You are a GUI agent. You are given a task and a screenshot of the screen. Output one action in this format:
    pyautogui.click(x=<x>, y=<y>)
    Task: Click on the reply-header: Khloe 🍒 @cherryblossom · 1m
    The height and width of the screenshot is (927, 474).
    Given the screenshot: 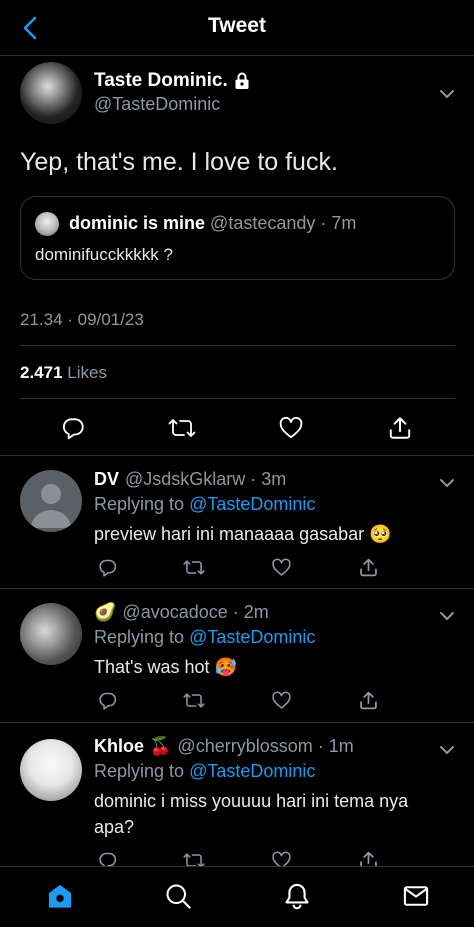 What is the action you would take?
    pyautogui.click(x=224, y=746)
    